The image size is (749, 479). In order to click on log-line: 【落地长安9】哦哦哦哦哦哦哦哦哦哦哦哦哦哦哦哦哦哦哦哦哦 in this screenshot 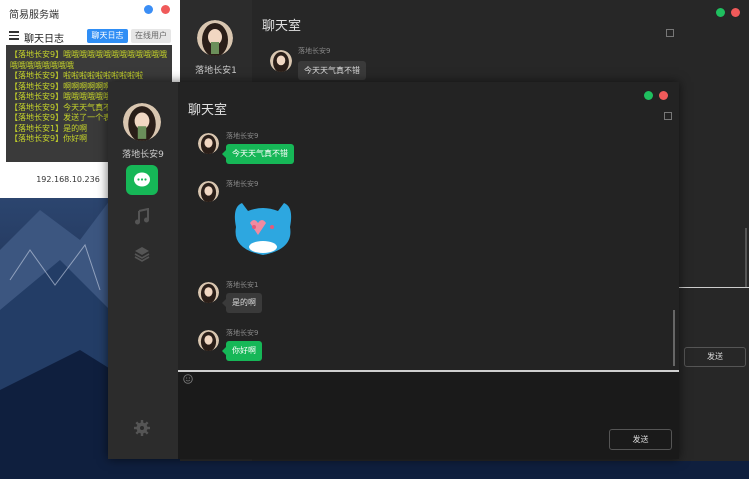, I will do `click(89, 60)`.